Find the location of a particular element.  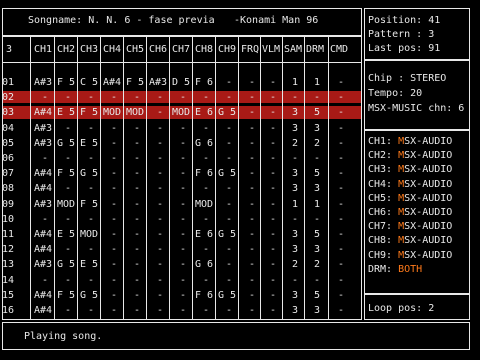

pattern-row: 01 A#3 F 5 C 5 A#4 F 5 A#3 D 5 F 6 - - - 1 1 - is located at coordinates (180, 83).